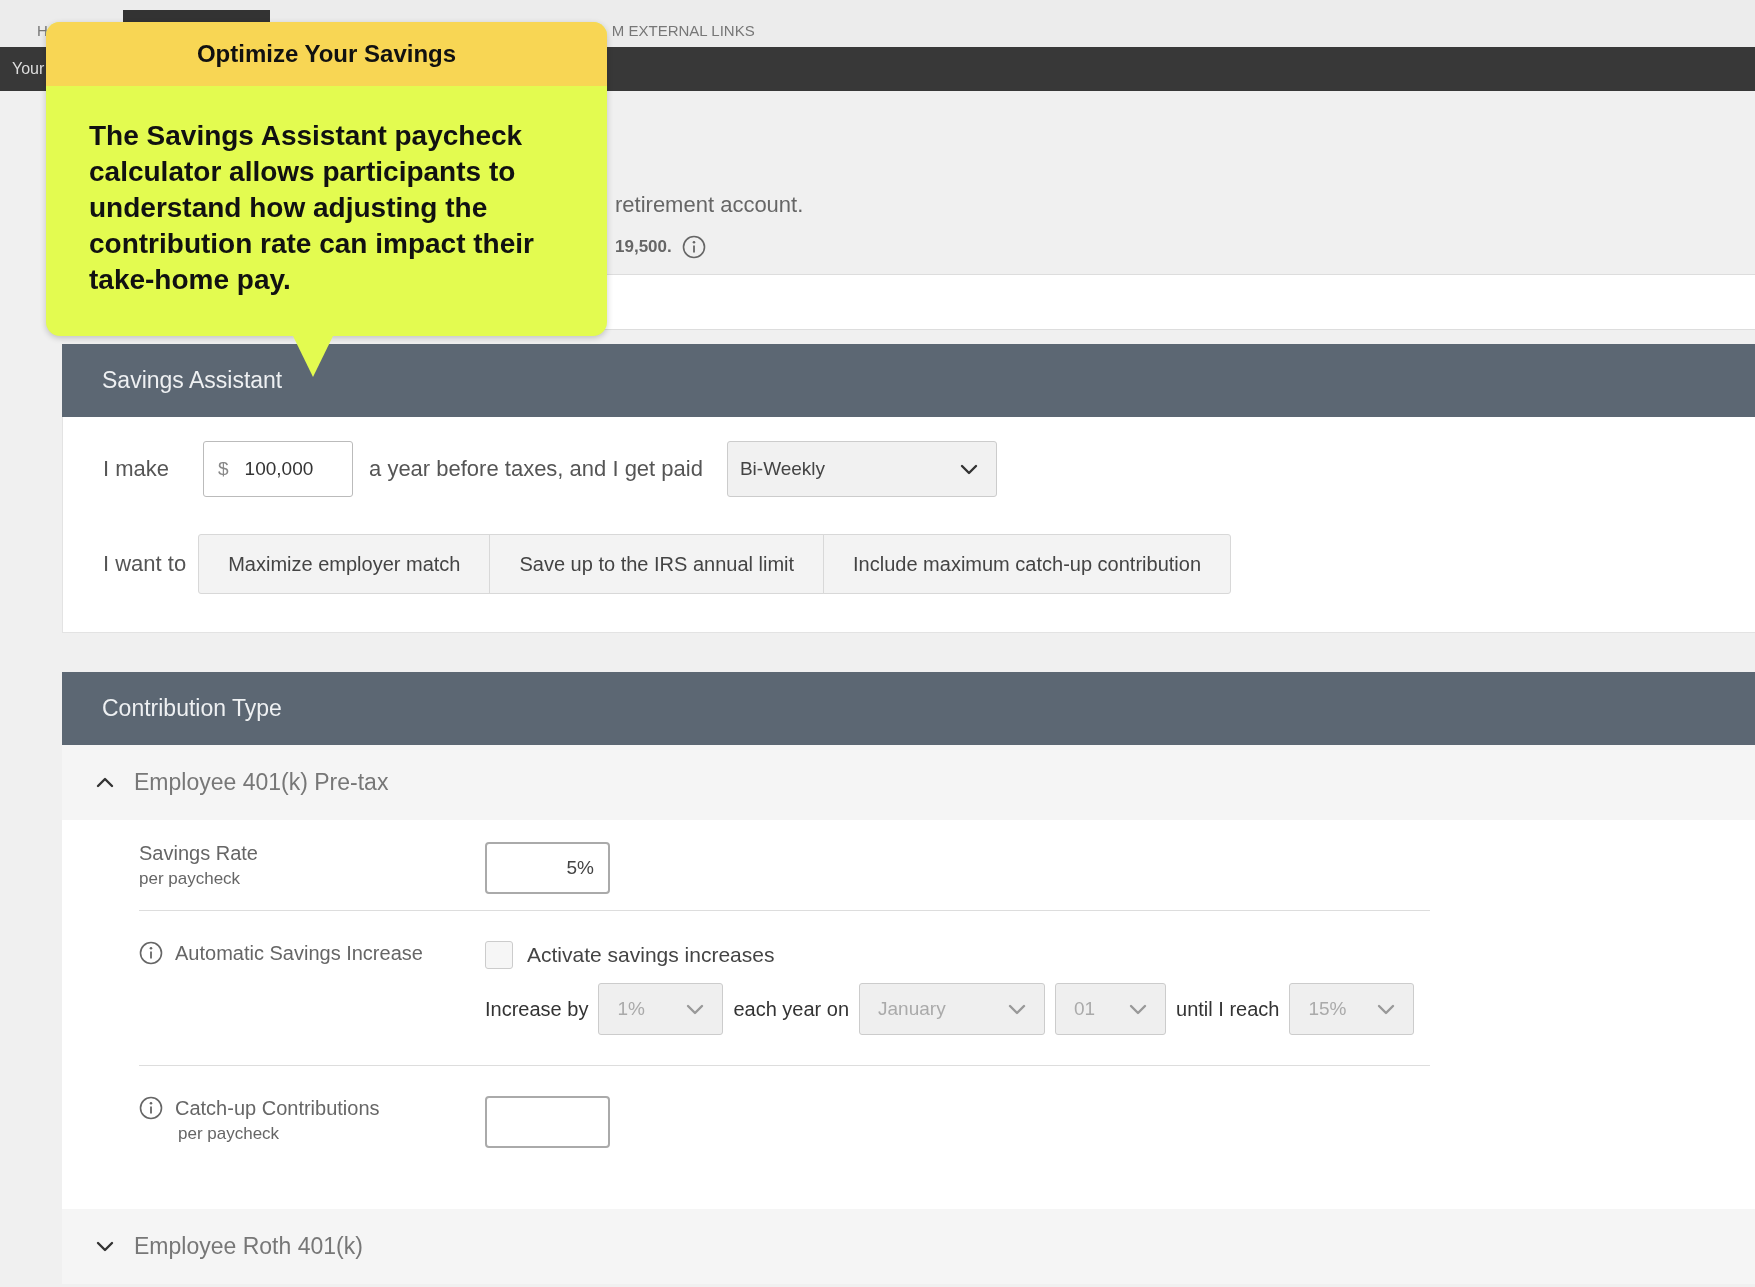 The height and width of the screenshot is (1287, 1755). What do you see at coordinates (199, 853) in the screenshot?
I see `field-label: Savings Rate` at bounding box center [199, 853].